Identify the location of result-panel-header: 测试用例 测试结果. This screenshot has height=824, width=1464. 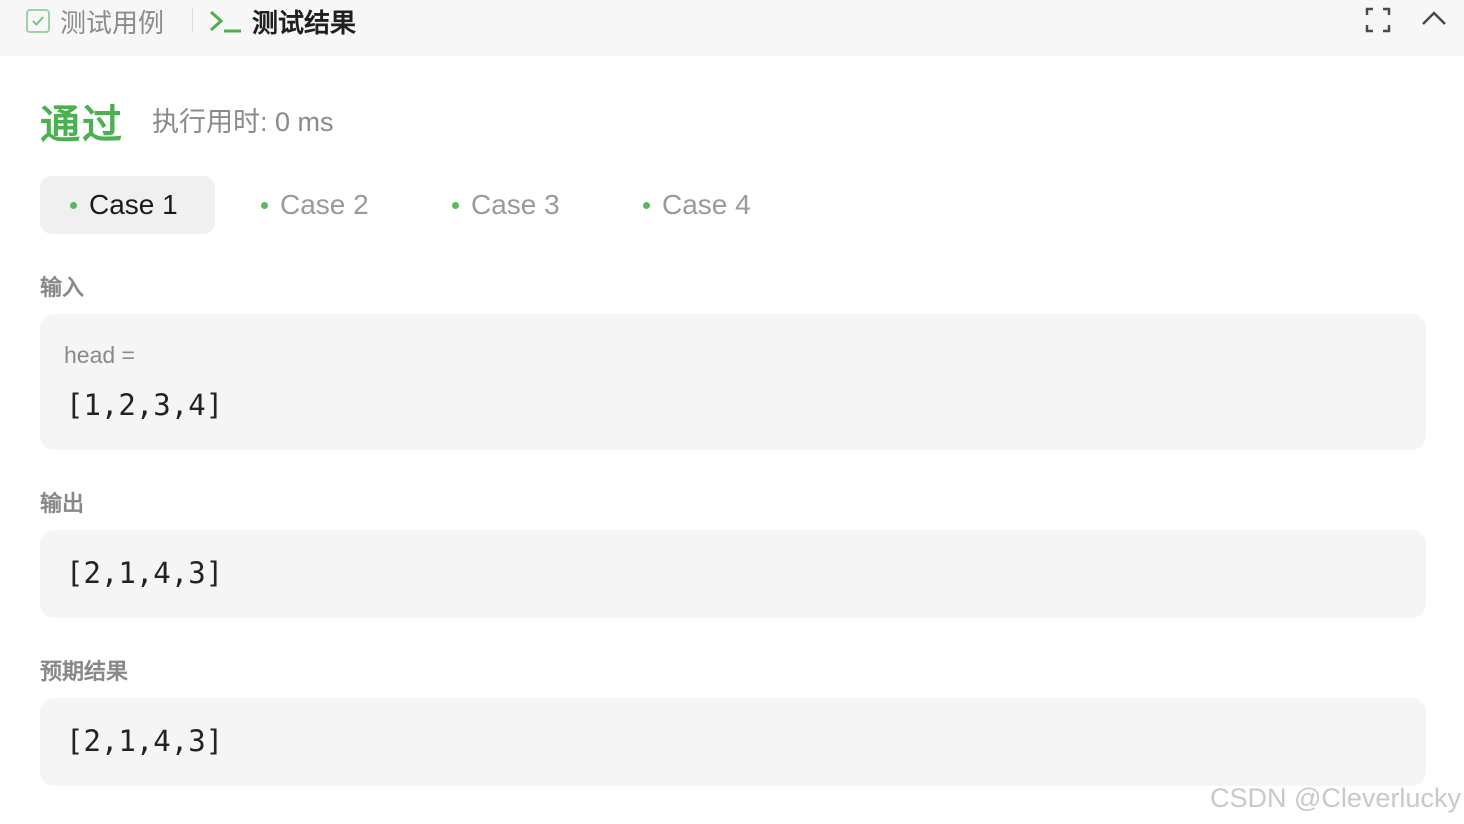
(732, 28).